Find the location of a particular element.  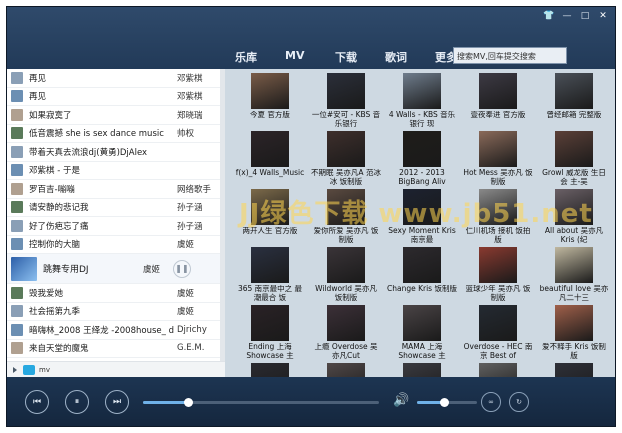

mv-title: 两开人生 官方版 is located at coordinates (270, 236).